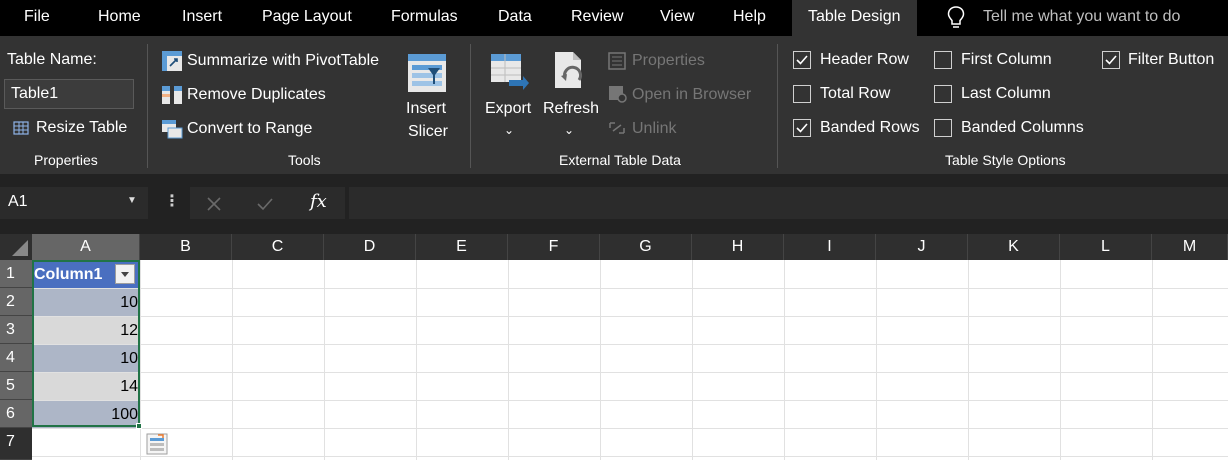 The image size is (1228, 460). I want to click on export-icon, so click(510, 72).